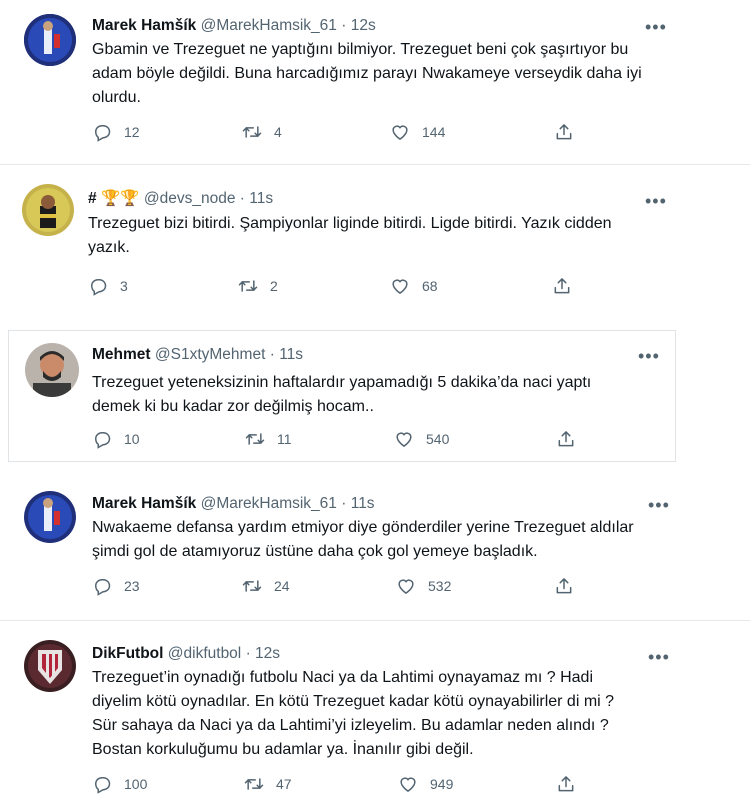 The image size is (750, 807). What do you see at coordinates (414, 286) in the screenshot?
I see `like-button: 68` at bounding box center [414, 286].